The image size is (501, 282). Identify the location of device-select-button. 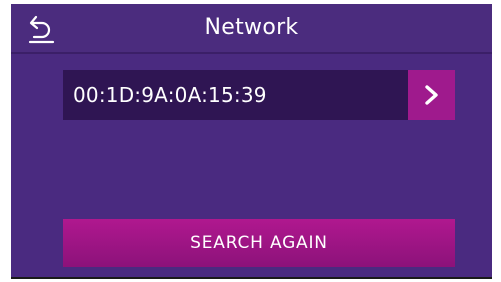
(431, 95).